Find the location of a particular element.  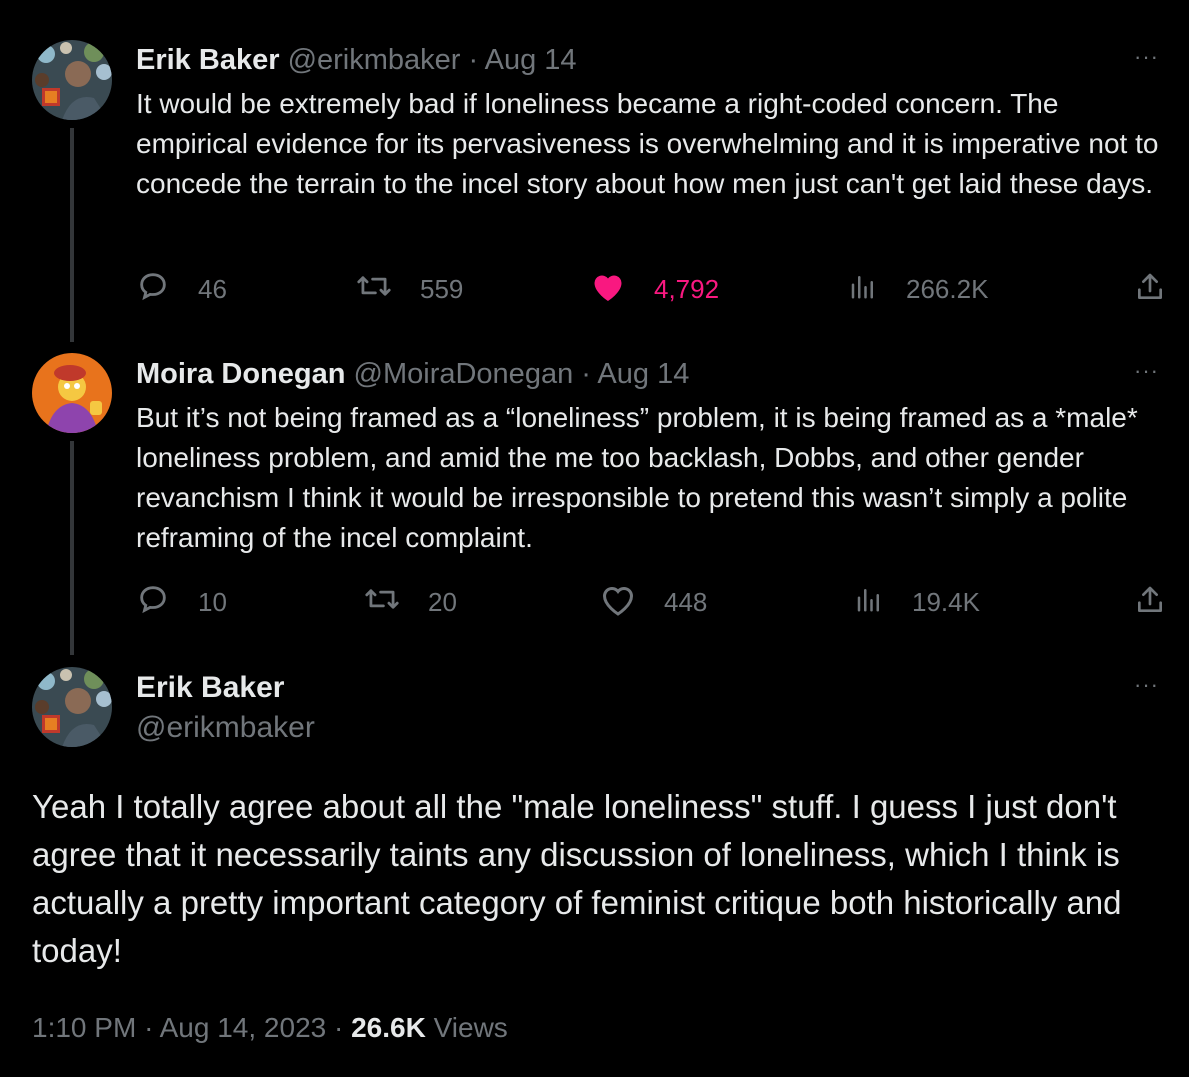

reply-button: 46 is located at coordinates (181, 289).